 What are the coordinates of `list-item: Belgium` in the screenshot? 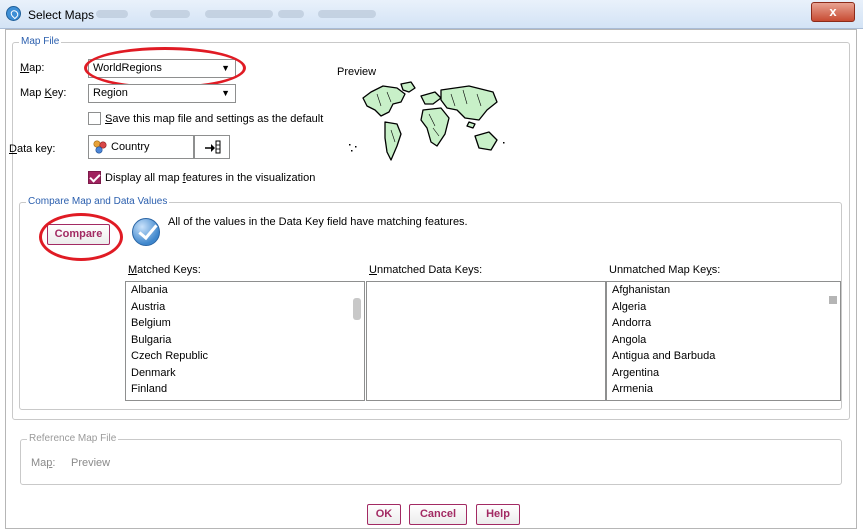 It's located at (245, 323).